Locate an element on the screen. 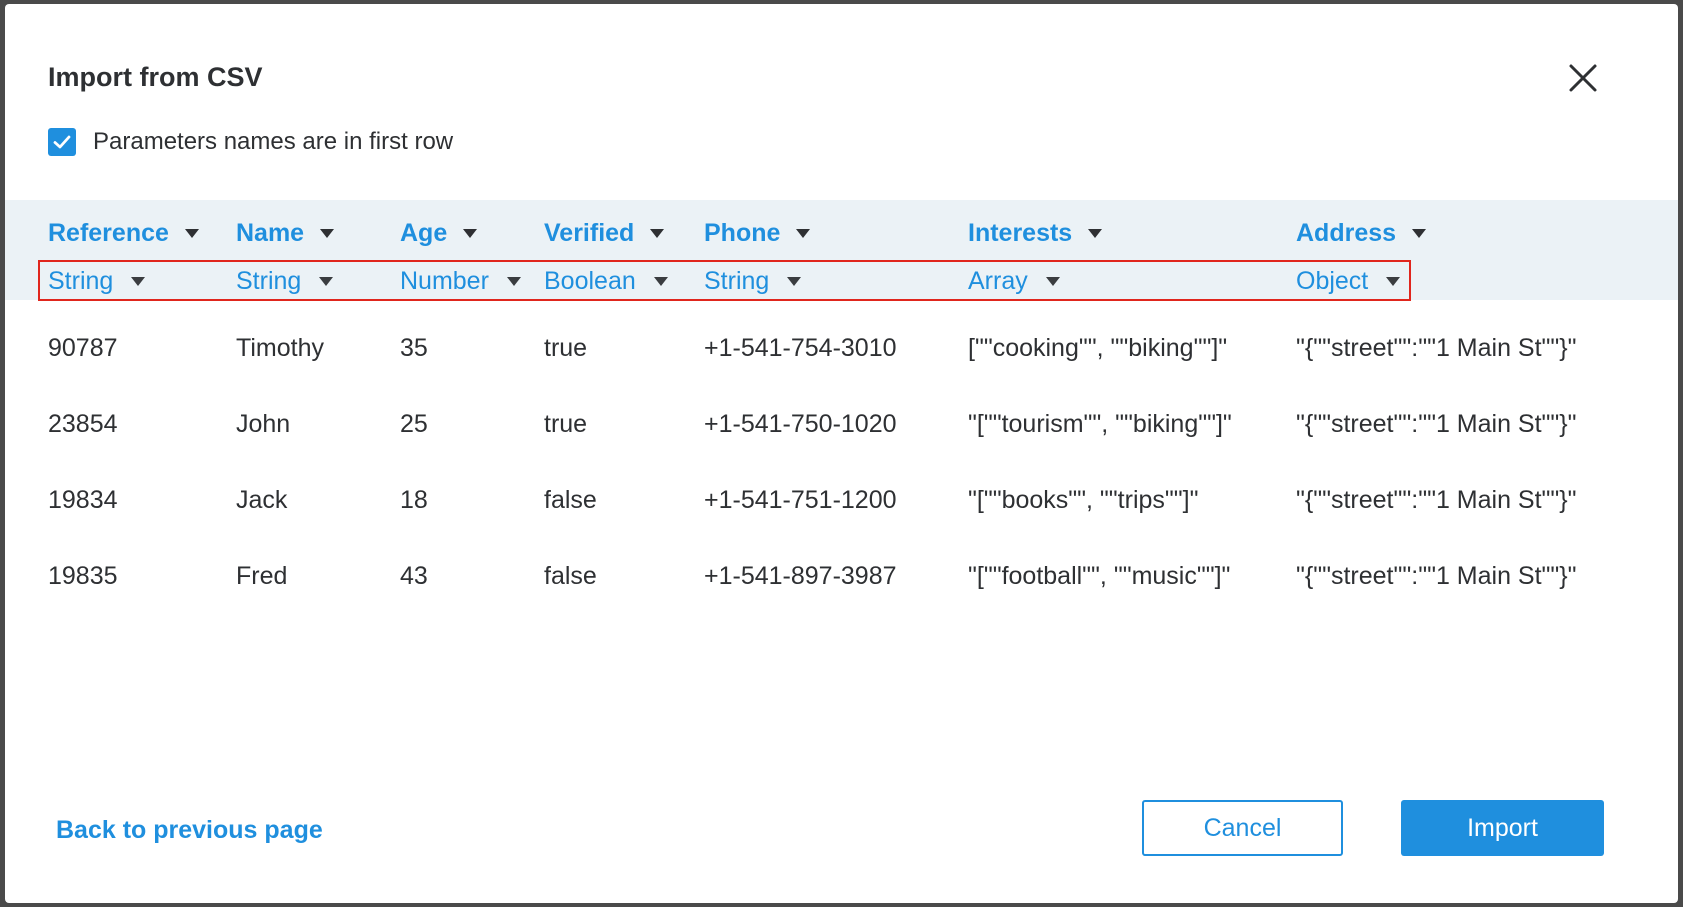 Image resolution: width=1683 pixels, height=907 pixels. table-cell: "[""tourism"", ""biking""]" is located at coordinates (1100, 424).